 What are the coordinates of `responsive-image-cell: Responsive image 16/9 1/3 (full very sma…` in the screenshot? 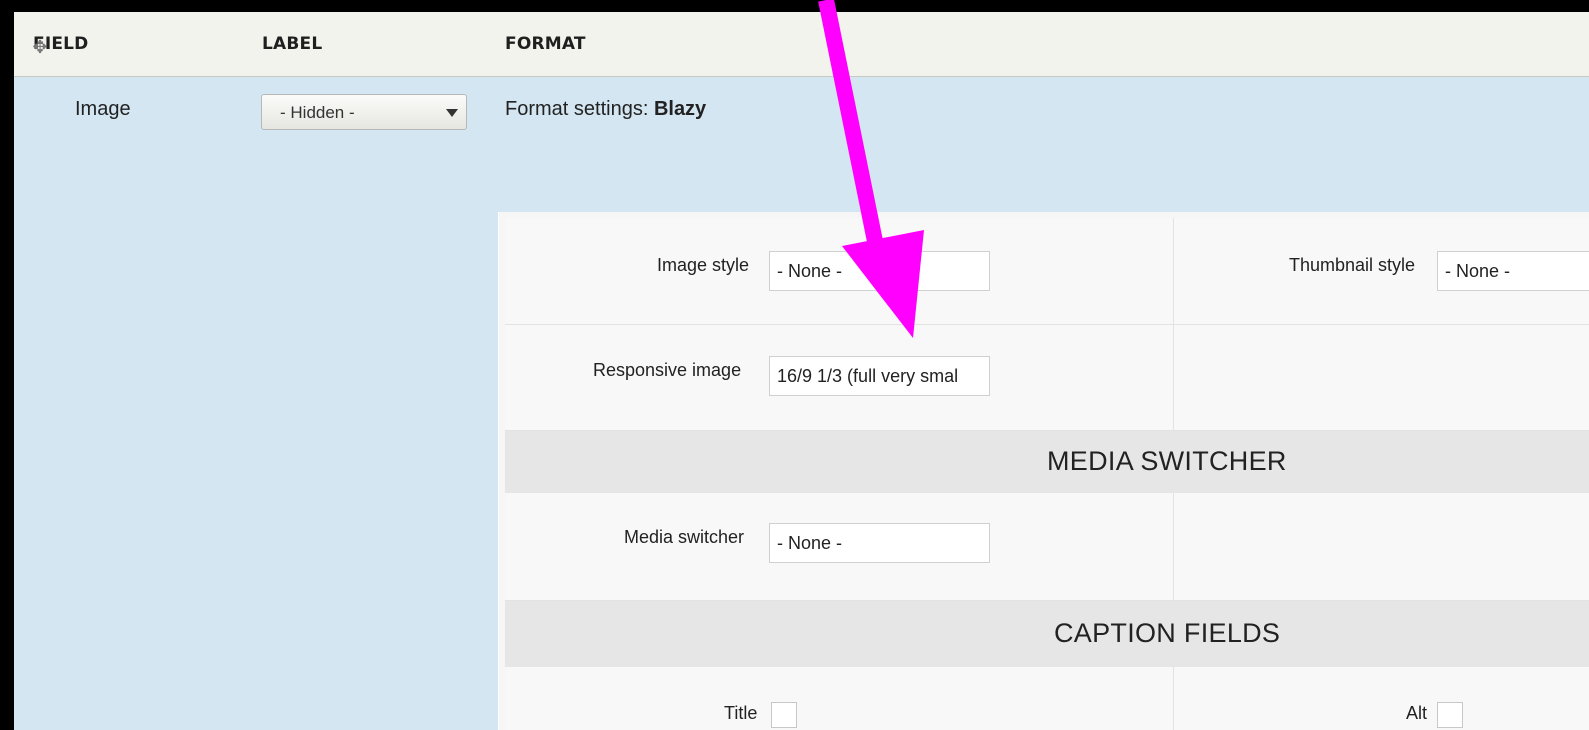 It's located at (839, 378).